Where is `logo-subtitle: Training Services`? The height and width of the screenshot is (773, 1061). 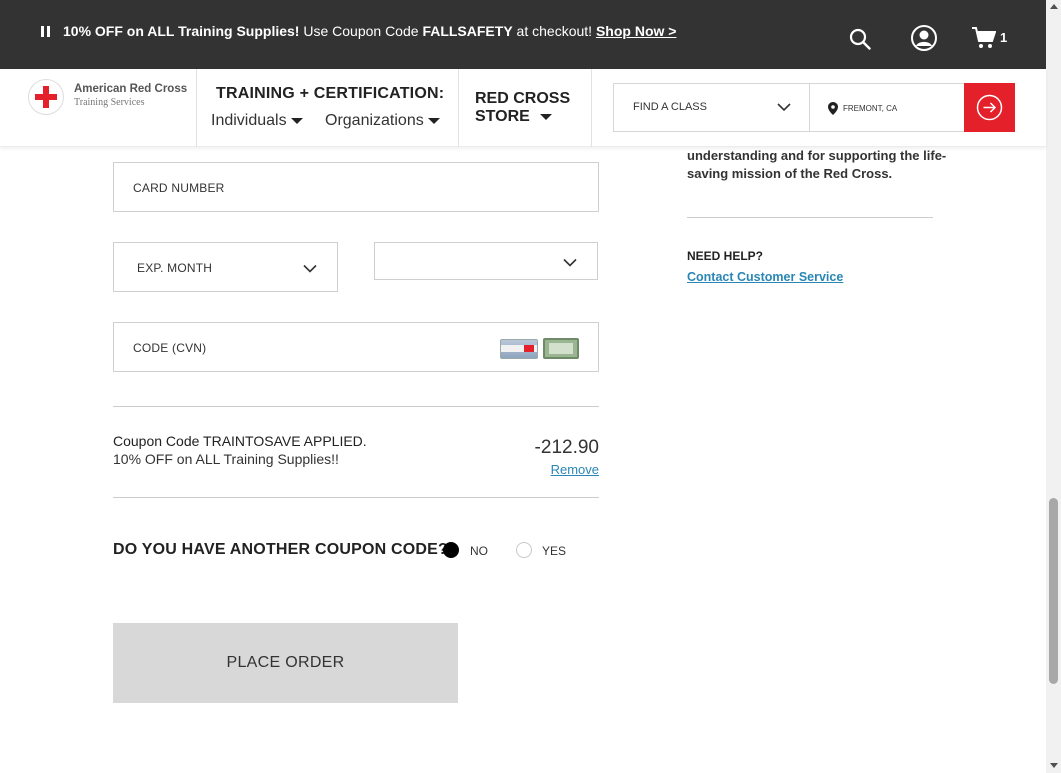
logo-subtitle: Training Services is located at coordinates (109, 102).